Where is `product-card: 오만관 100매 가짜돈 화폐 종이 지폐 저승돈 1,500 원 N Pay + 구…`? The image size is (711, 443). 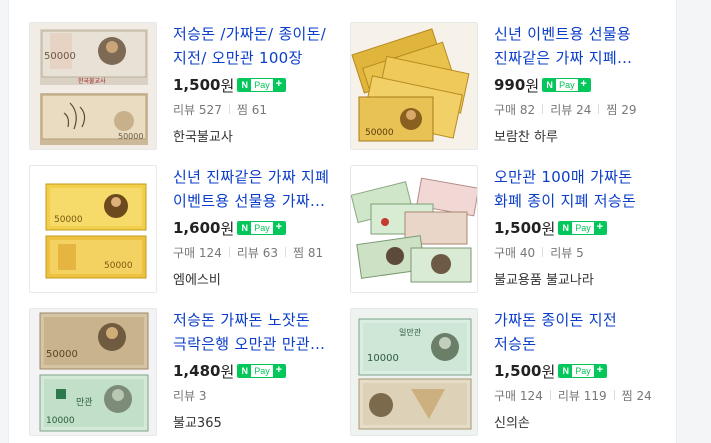
product-card: 오만관 100매 가짜돈 화폐 종이 지폐 저승돈 1,500 원 N Pay + 구… is located at coordinates (490, 231).